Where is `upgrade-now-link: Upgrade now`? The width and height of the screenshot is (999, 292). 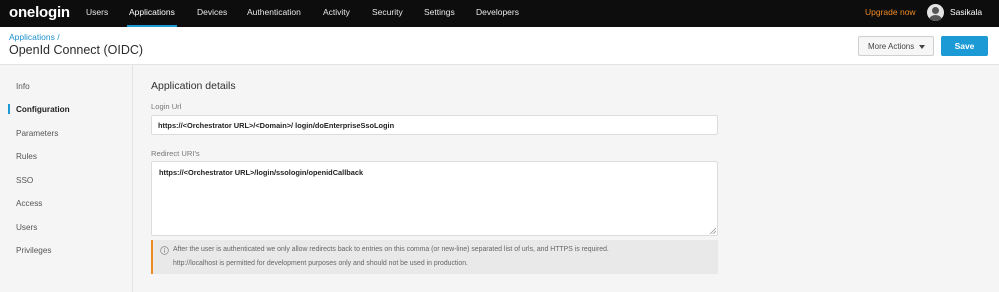 upgrade-now-link: Upgrade now is located at coordinates (890, 12).